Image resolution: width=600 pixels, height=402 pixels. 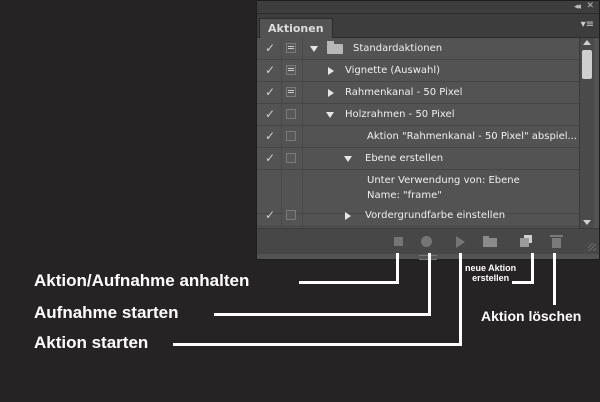 What do you see at coordinates (491, 278) in the screenshot?
I see `annotation-new-action-line2: erstellen` at bounding box center [491, 278].